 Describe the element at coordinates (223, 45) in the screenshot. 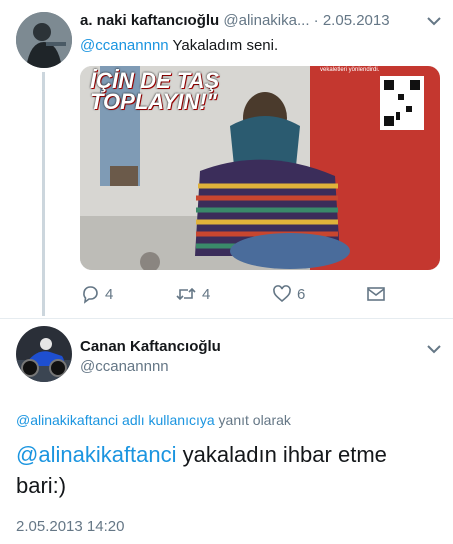

I see `tweet-body: Yakaladım seni.` at that location.